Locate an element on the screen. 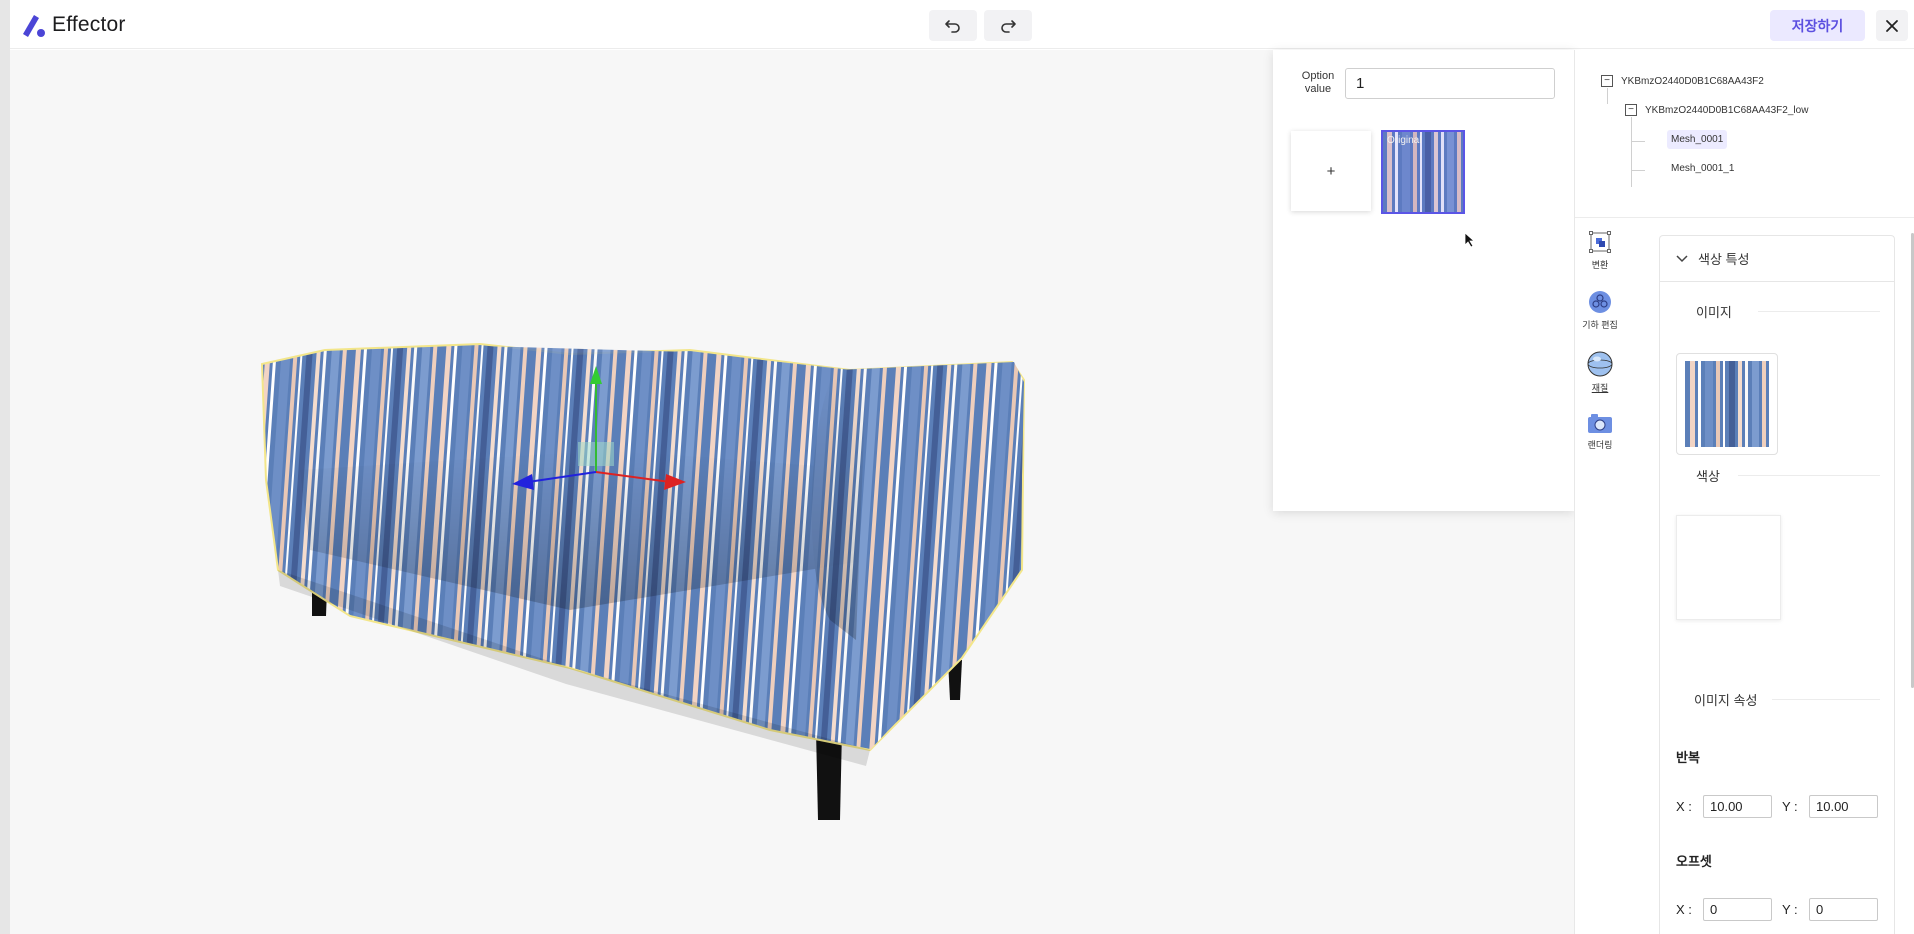 The image size is (1914, 934). tool-rendering: 랜더링 is located at coordinates (1600, 431).